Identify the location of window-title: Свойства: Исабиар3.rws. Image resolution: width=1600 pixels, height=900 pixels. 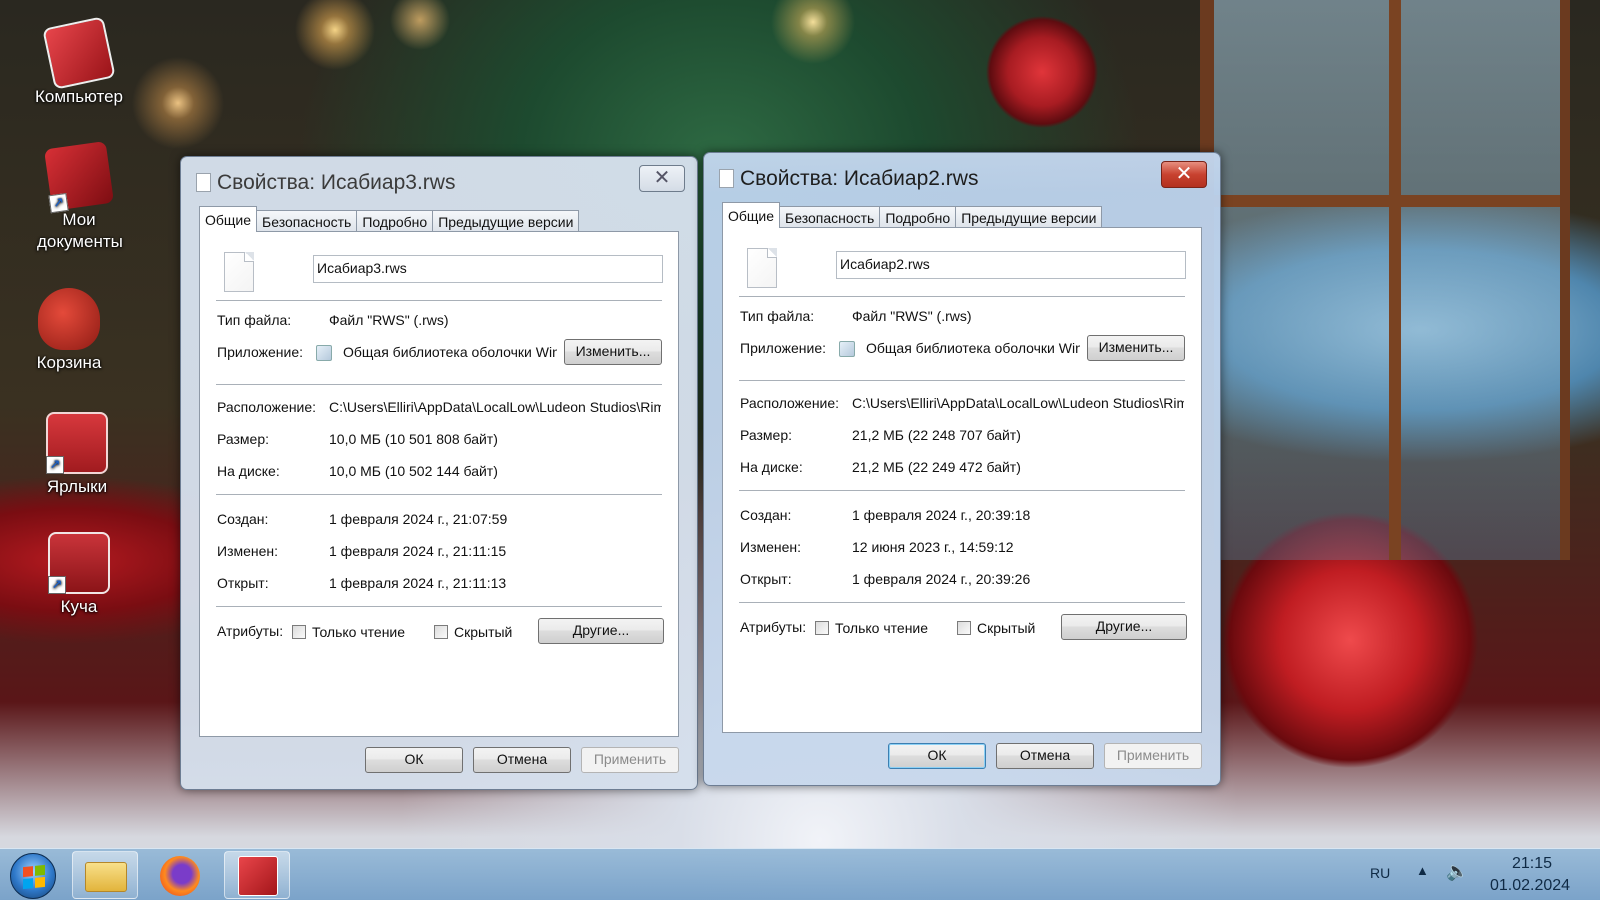
(336, 182).